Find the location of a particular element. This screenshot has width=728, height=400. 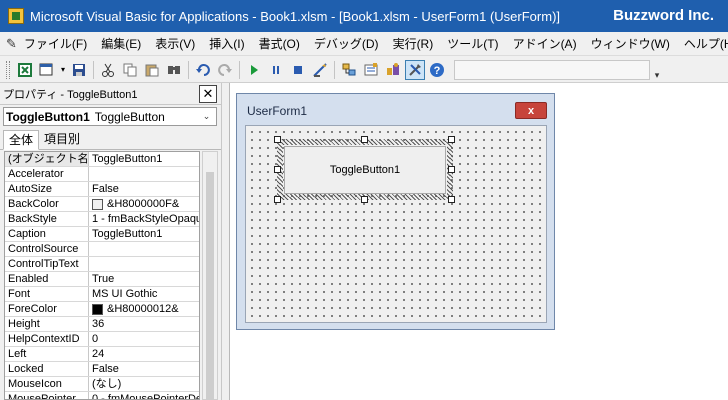

toolbar-options-icon: ▾ is located at coordinates (657, 70).